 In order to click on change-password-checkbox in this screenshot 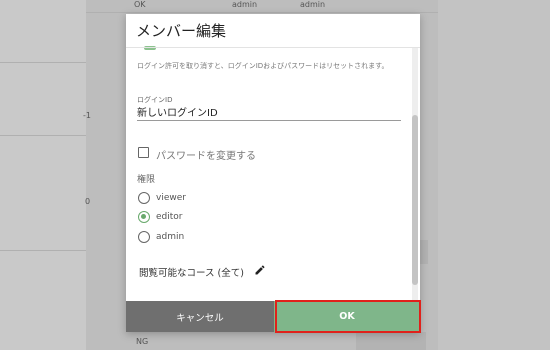, I will do `click(143, 152)`.